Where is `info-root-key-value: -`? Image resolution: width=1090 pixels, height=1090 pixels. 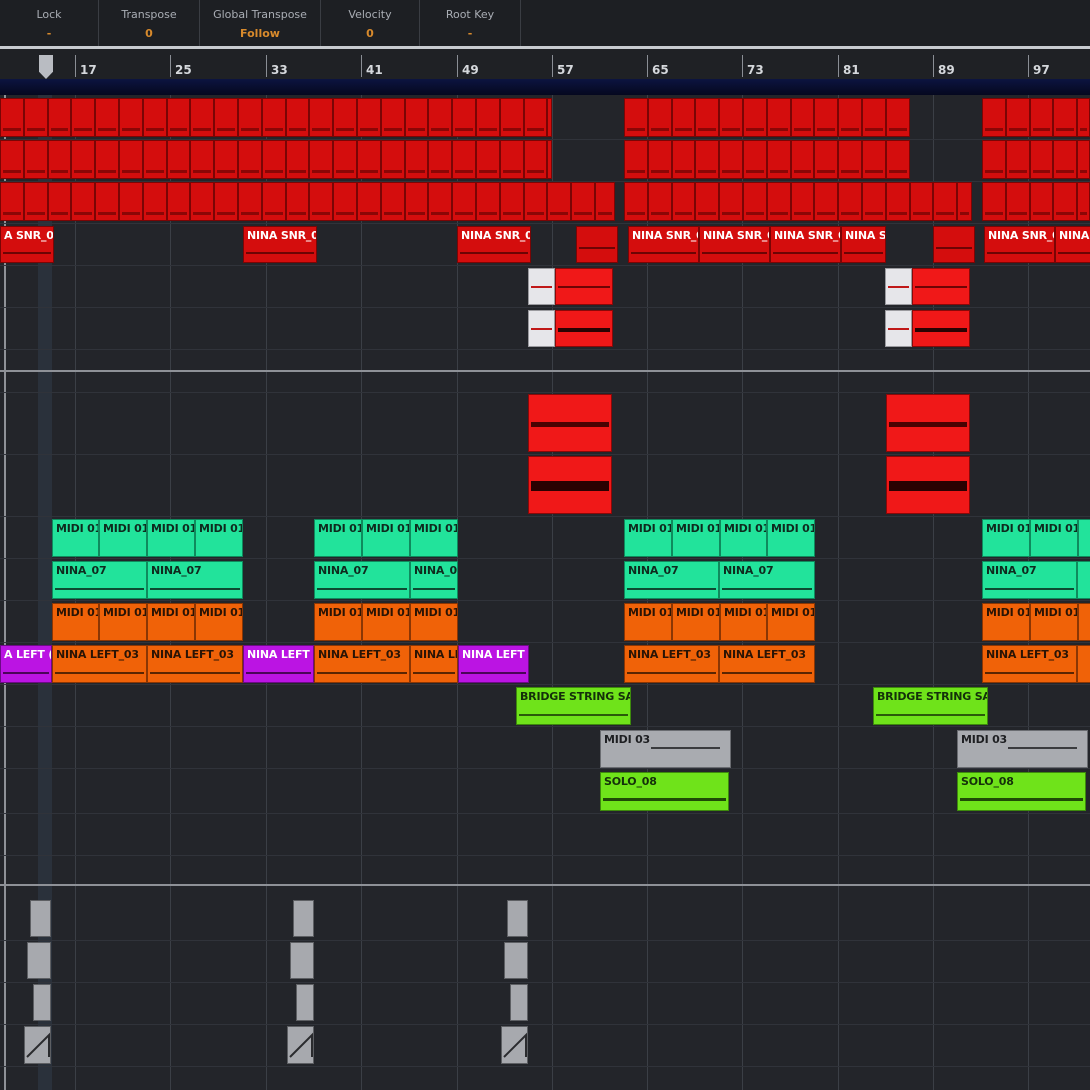 info-root-key-value: - is located at coordinates (470, 33).